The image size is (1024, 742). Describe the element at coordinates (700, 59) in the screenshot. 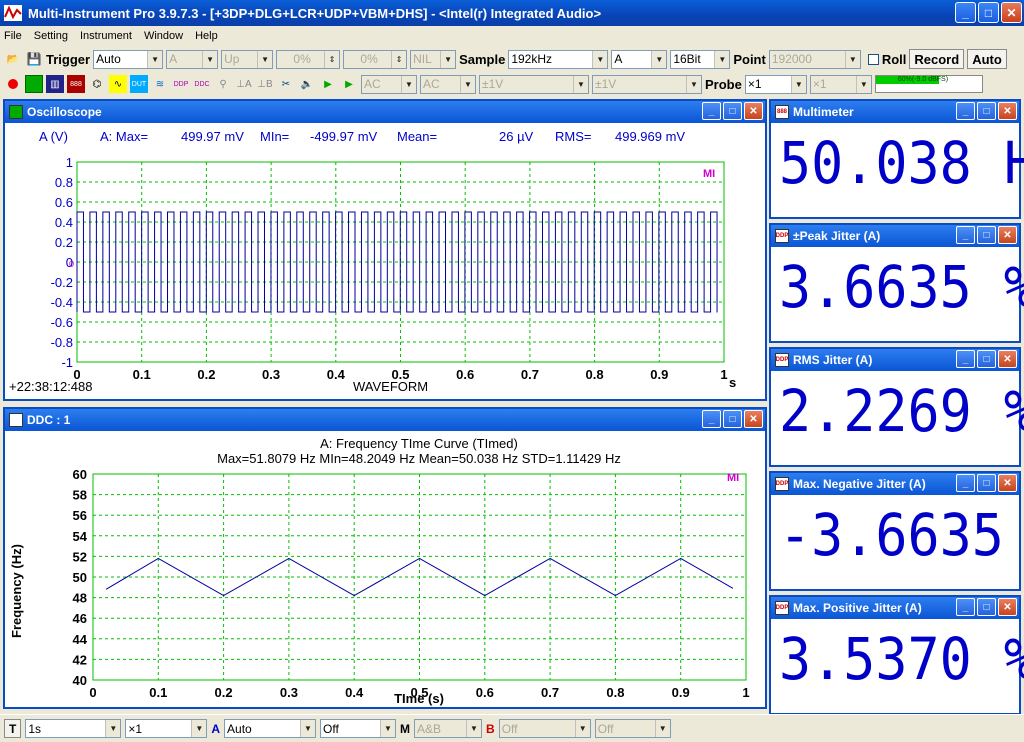

I see `bit-depth-select: 16Bit ▼` at that location.